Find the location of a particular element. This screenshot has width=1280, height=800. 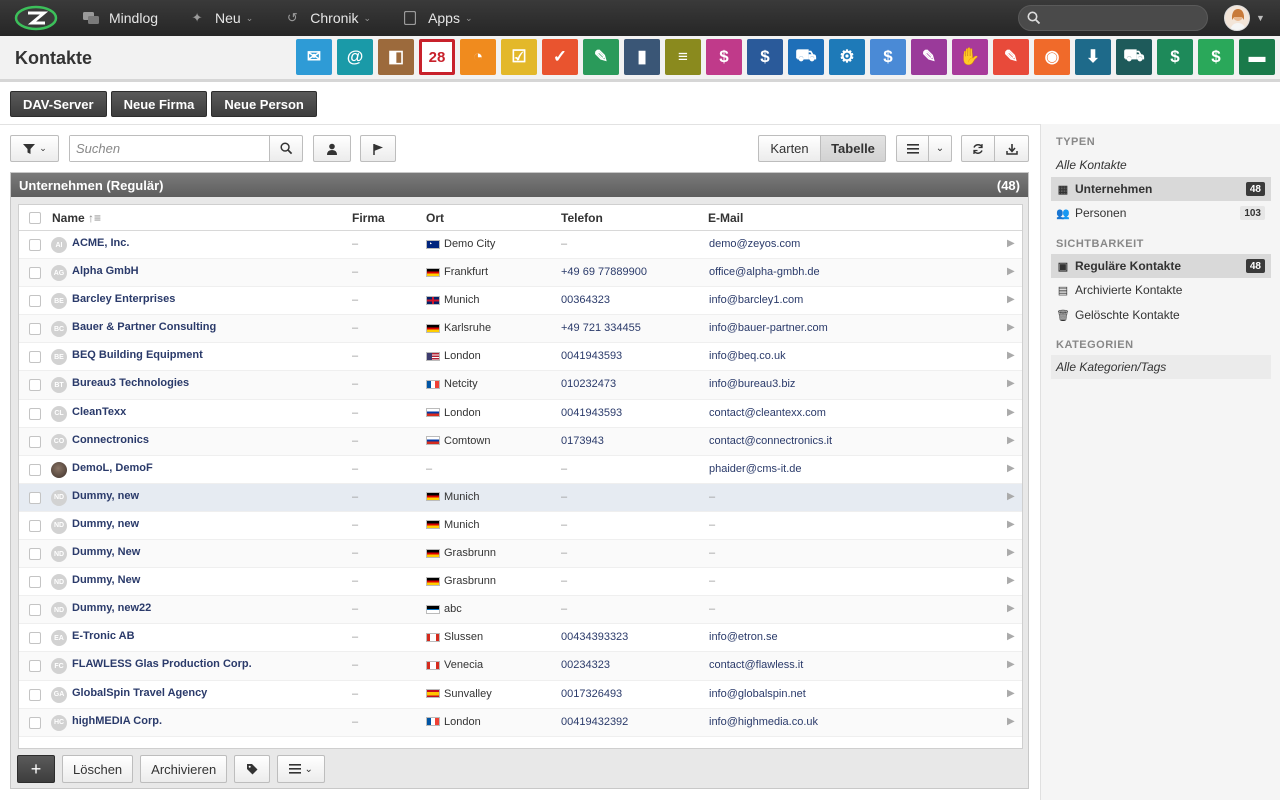

contact-name-link: ACME, Inc. is located at coordinates (100, 243).